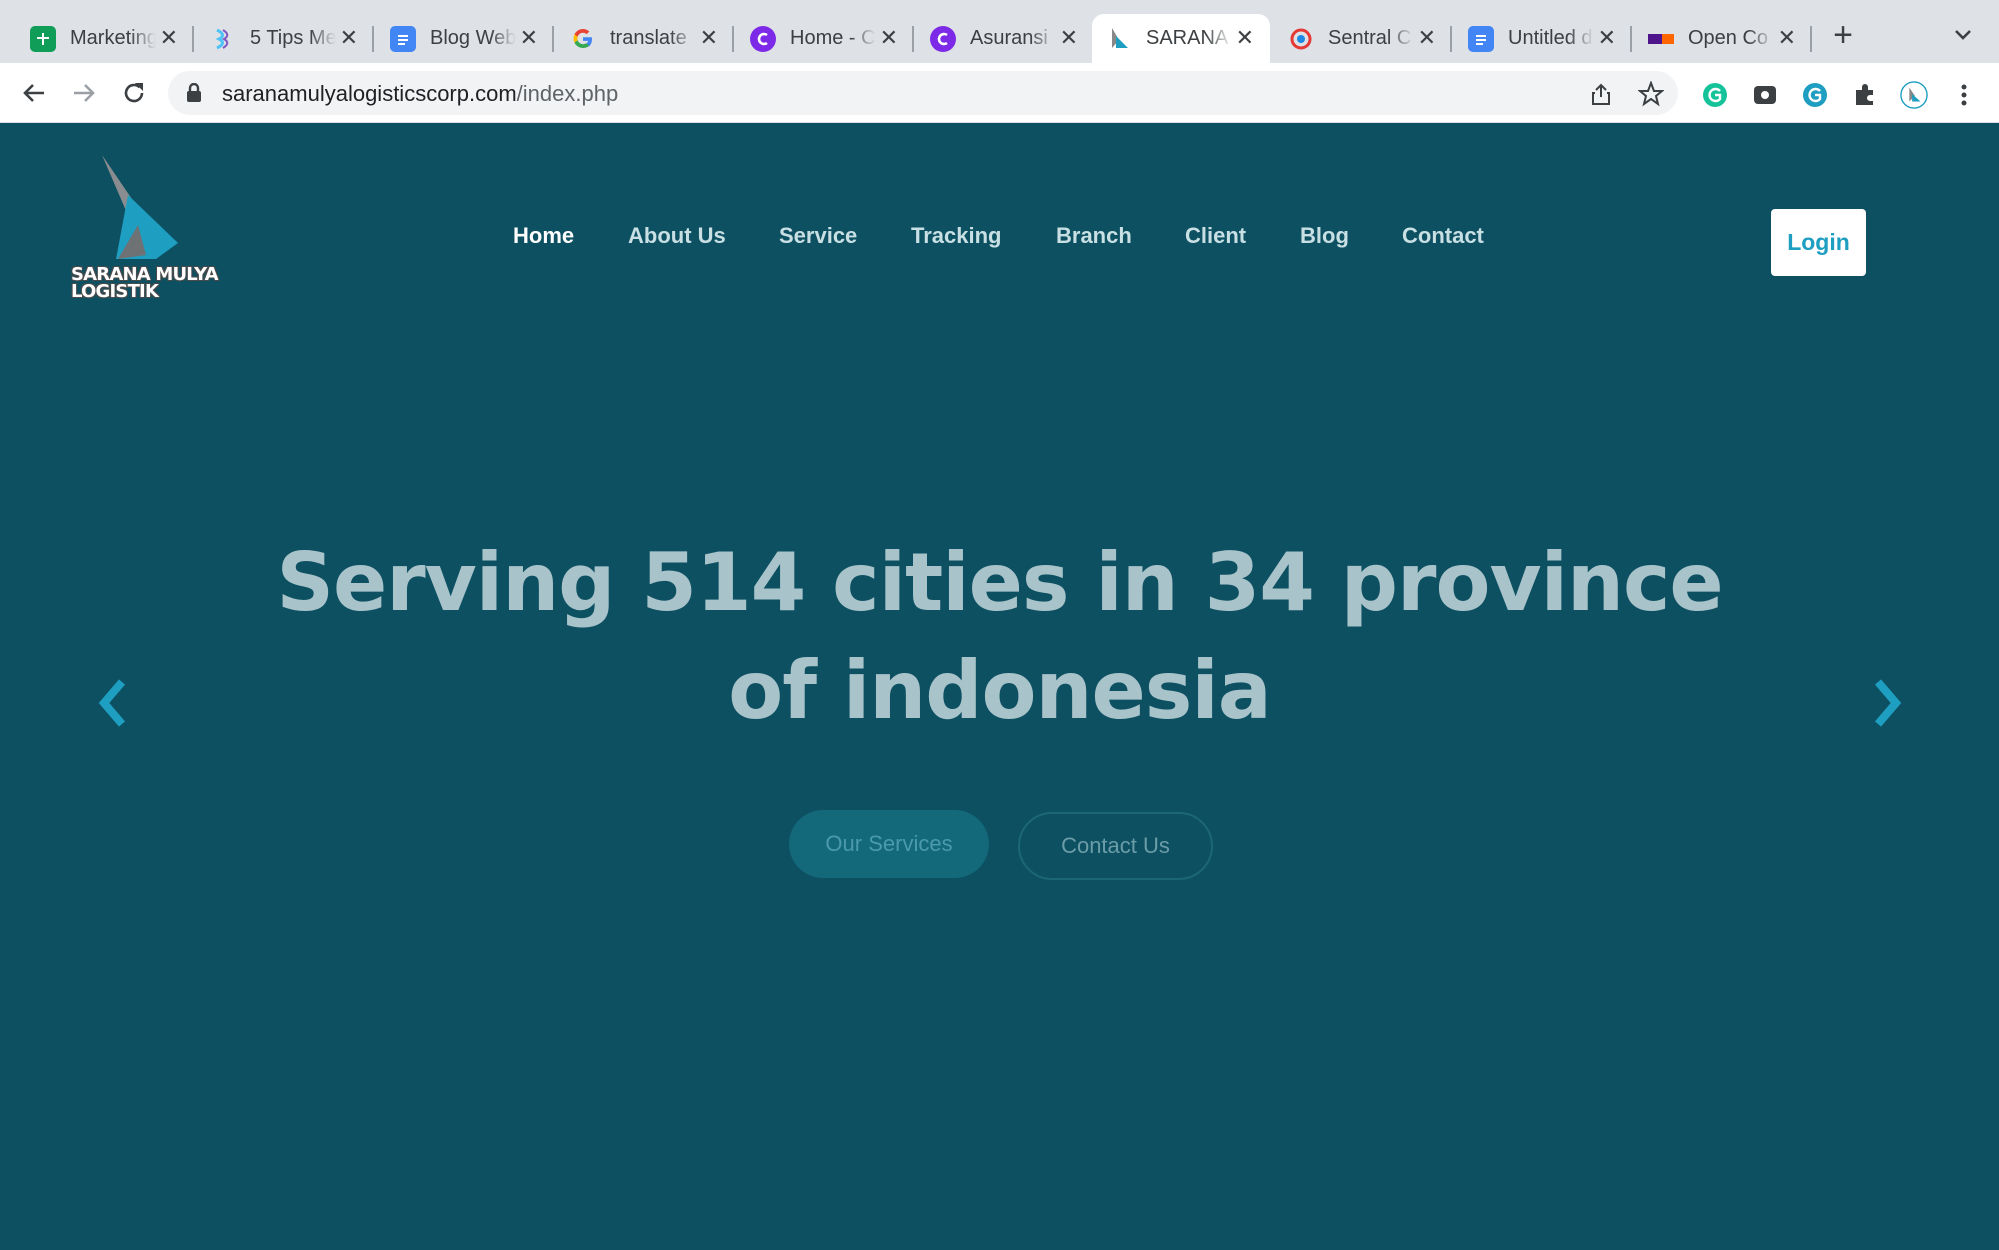 The width and height of the screenshot is (1999, 1250). I want to click on tab-title: Blog Website, so click(473, 38).